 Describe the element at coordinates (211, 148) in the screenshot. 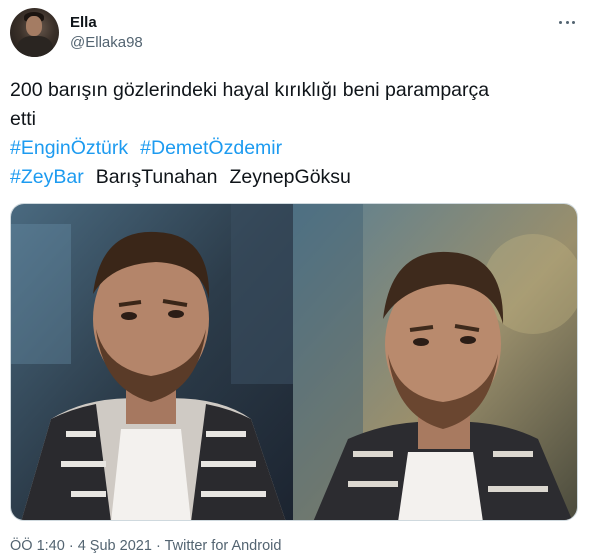

I see `hashtag-link: #DemetÖzdemir` at that location.